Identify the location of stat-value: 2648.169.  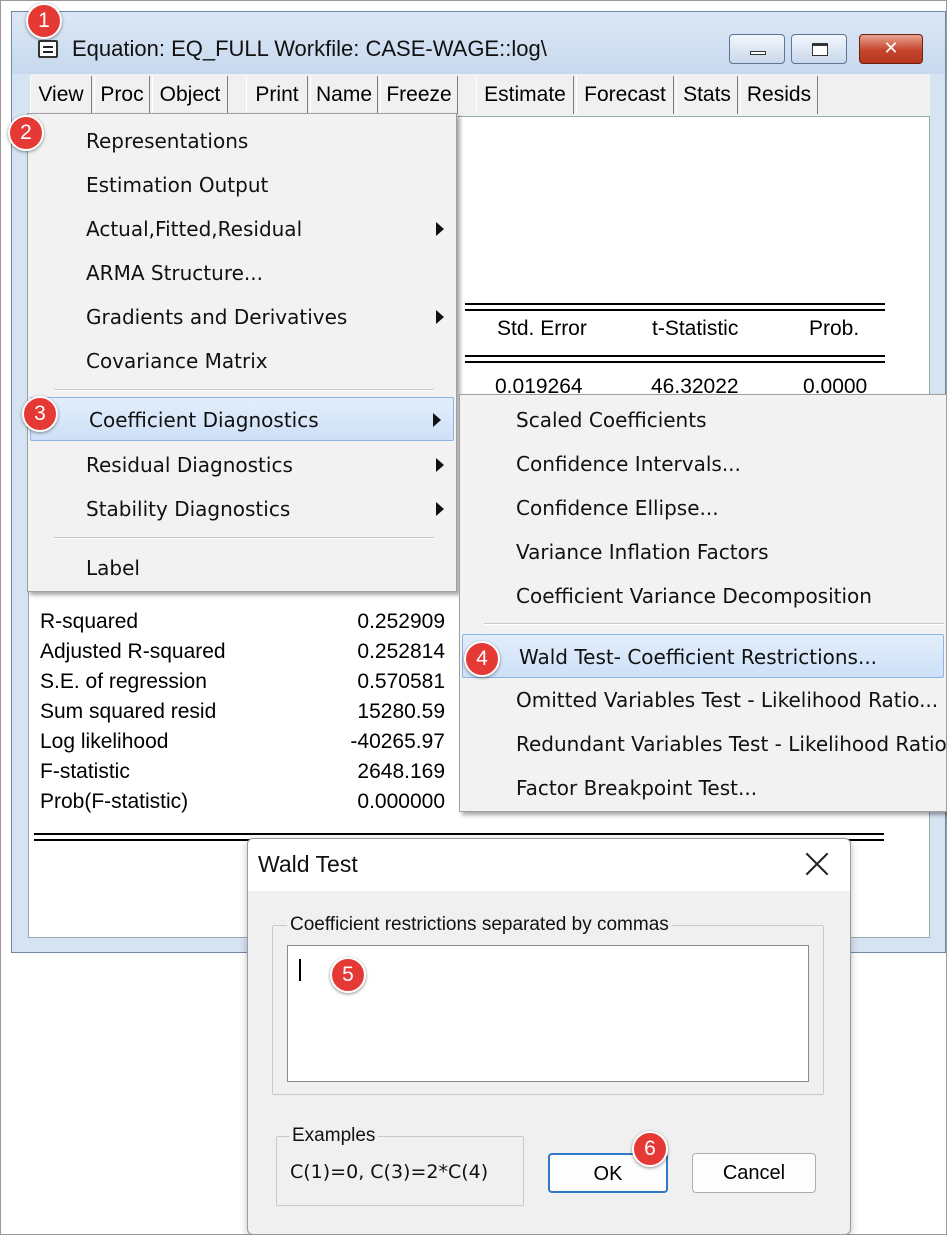
(401, 771).